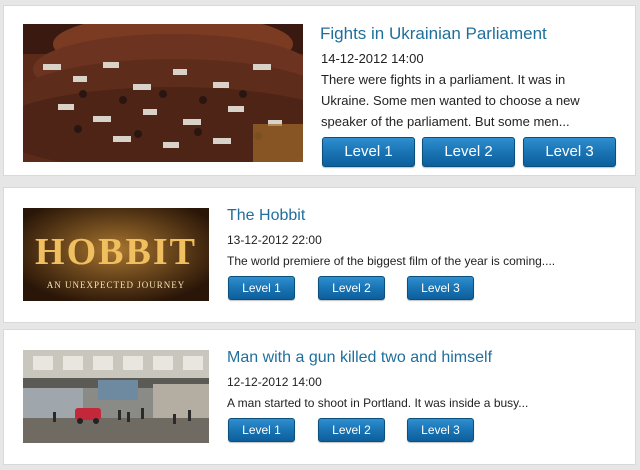 The image size is (640, 470). What do you see at coordinates (266, 216) in the screenshot?
I see `article-title: The Hobbit` at bounding box center [266, 216].